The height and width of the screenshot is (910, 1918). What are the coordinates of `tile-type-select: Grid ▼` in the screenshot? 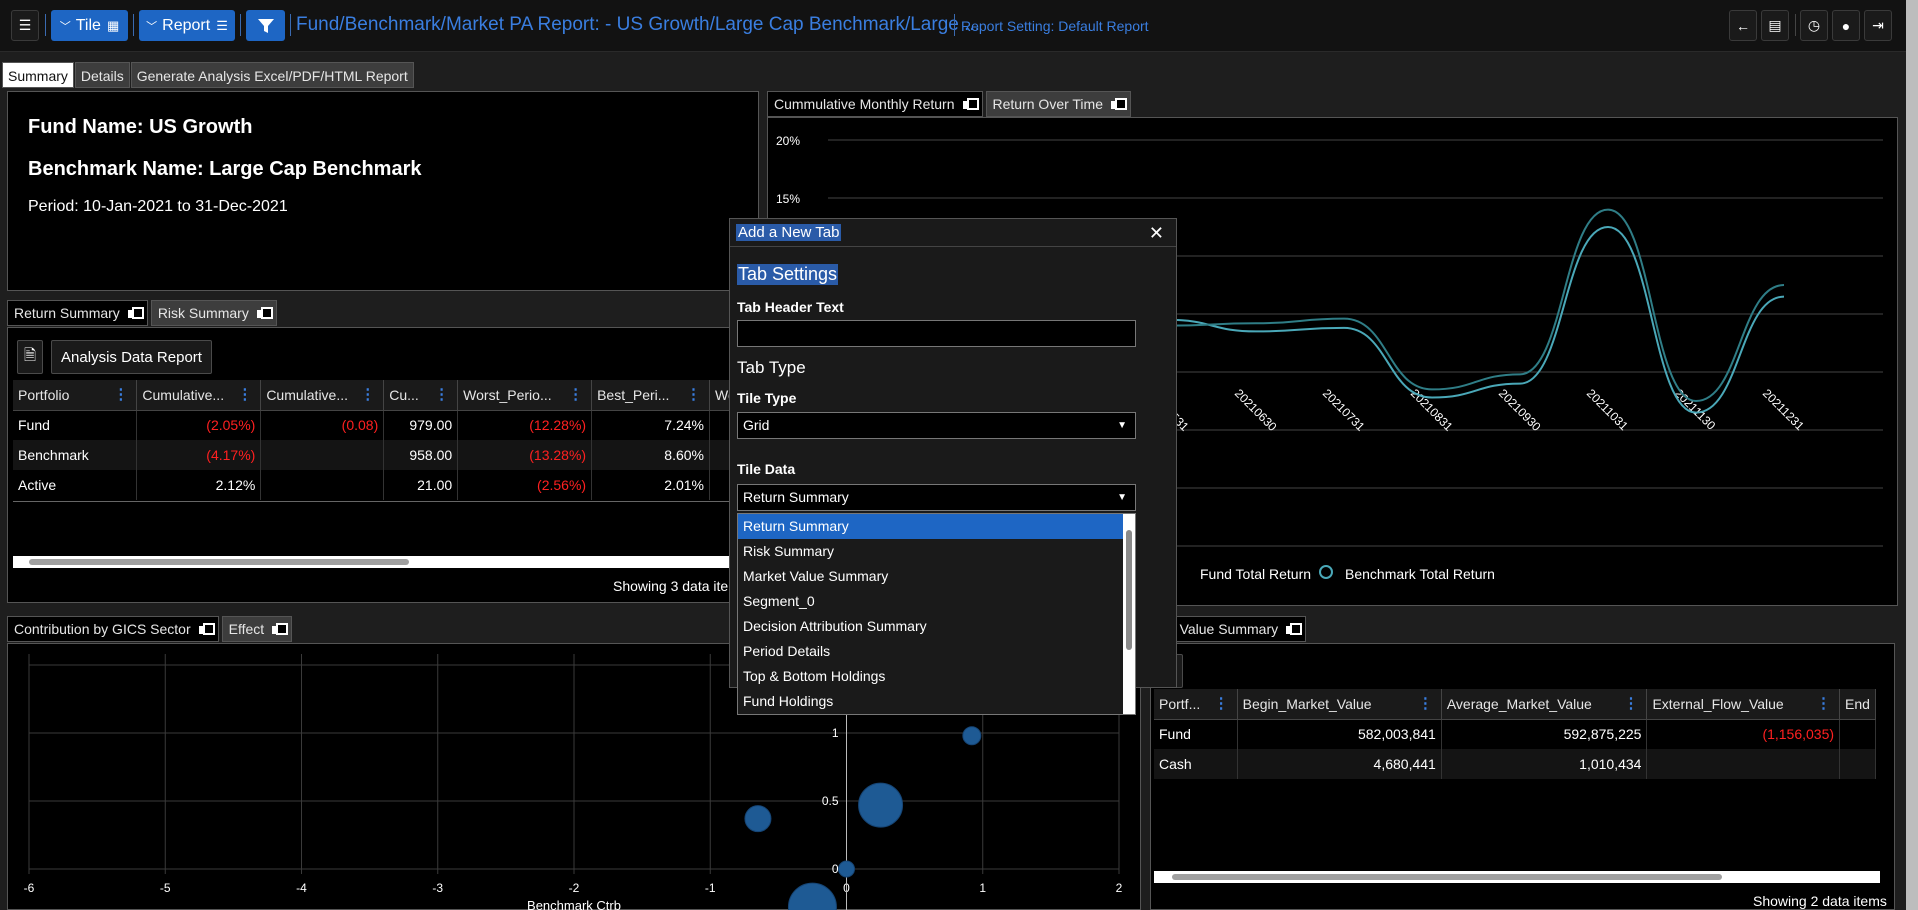 It's located at (936, 425).